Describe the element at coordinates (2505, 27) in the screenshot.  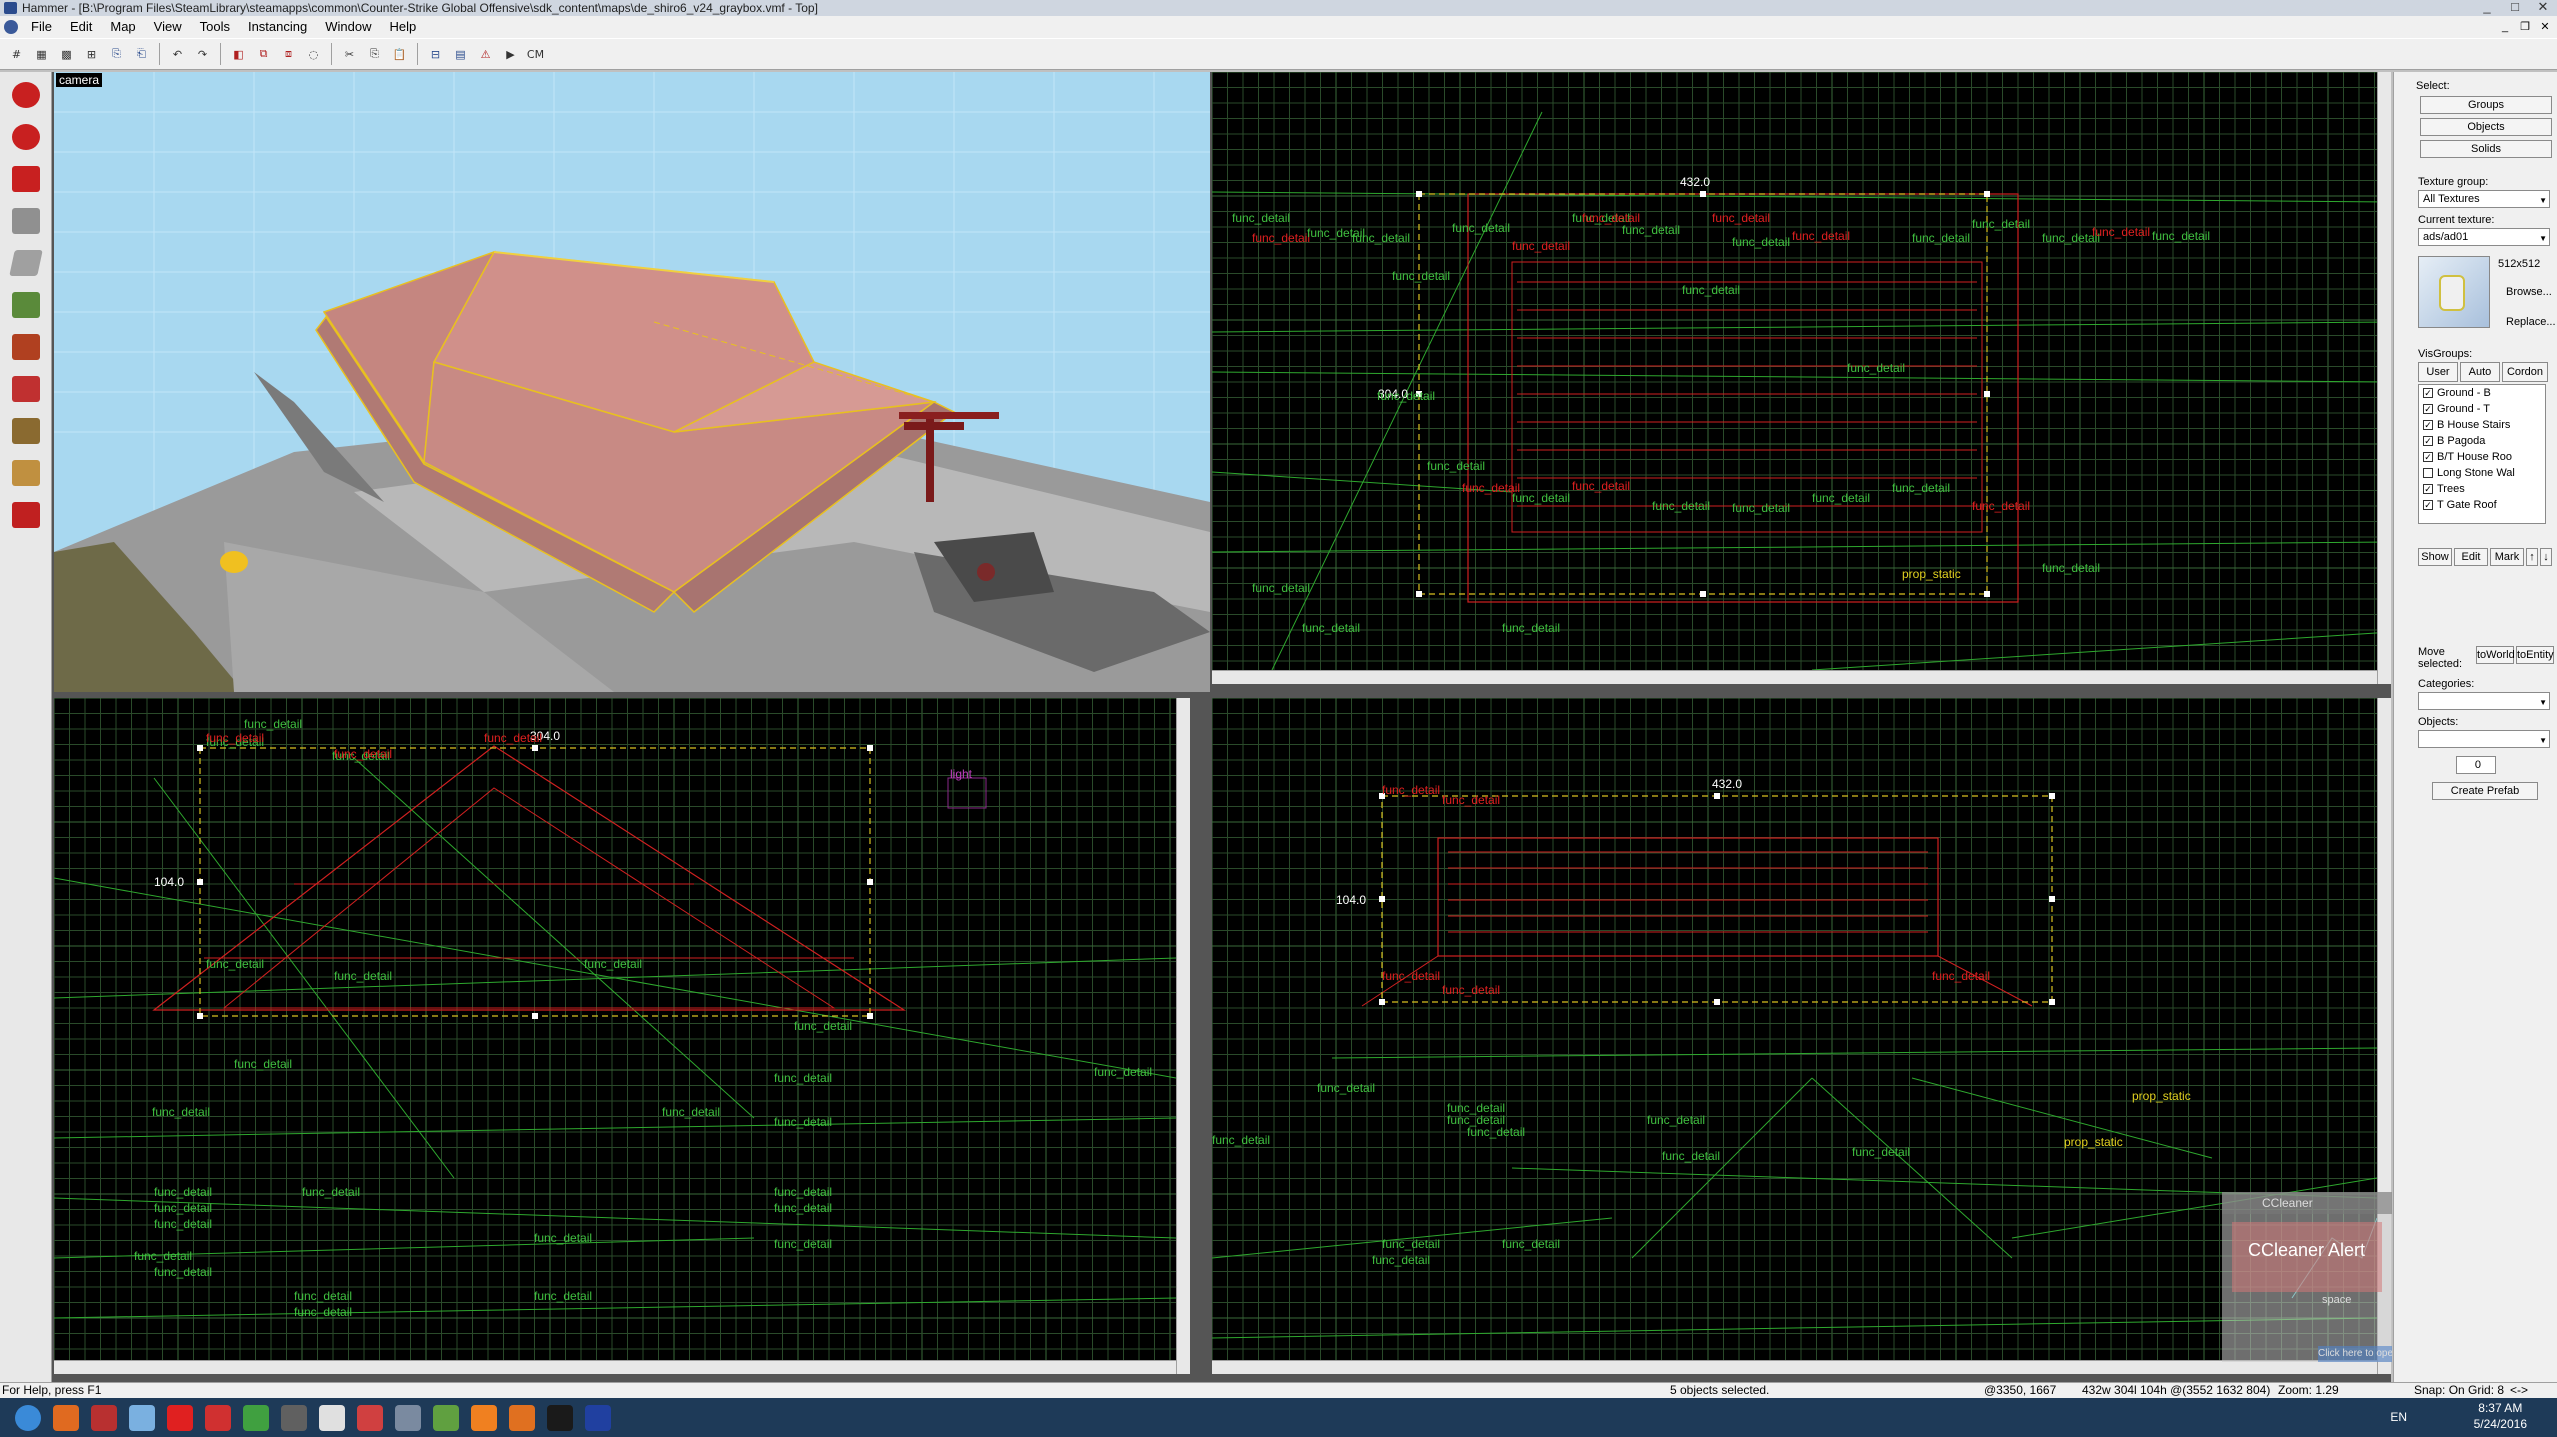
I see `mdi-minimize-button: _` at that location.